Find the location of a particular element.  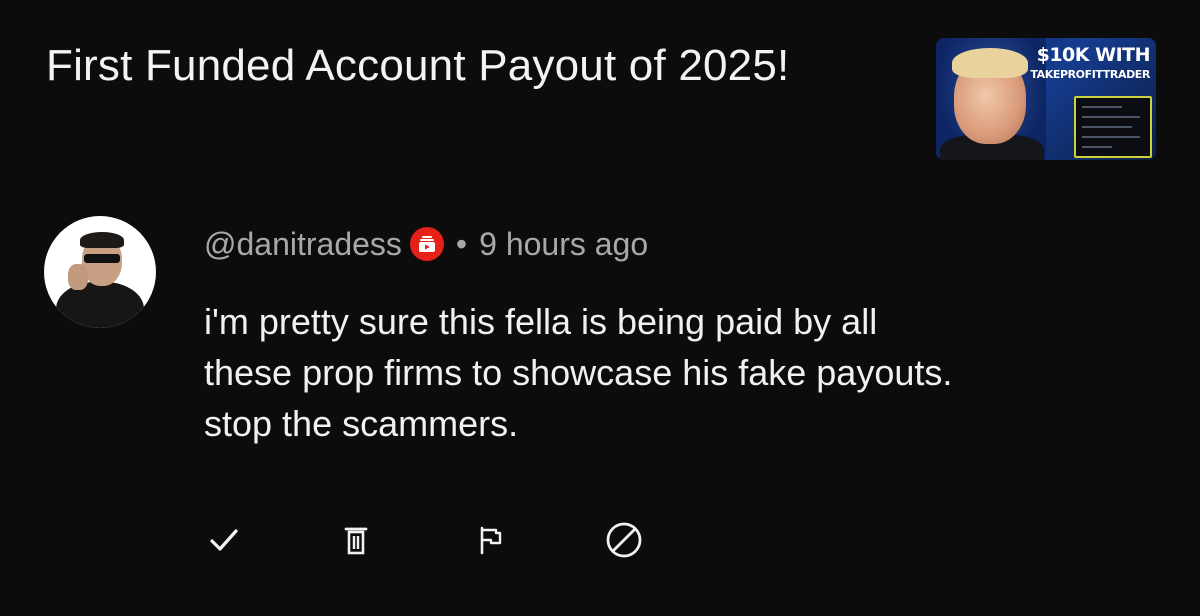

block-icon is located at coordinates (624, 540).